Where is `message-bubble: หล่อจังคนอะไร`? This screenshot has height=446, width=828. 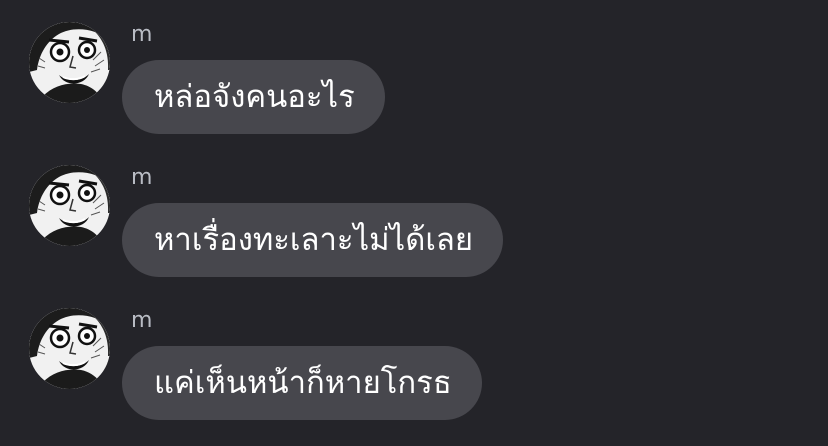
message-bubble: หล่อจังคนอะไร is located at coordinates (253, 97).